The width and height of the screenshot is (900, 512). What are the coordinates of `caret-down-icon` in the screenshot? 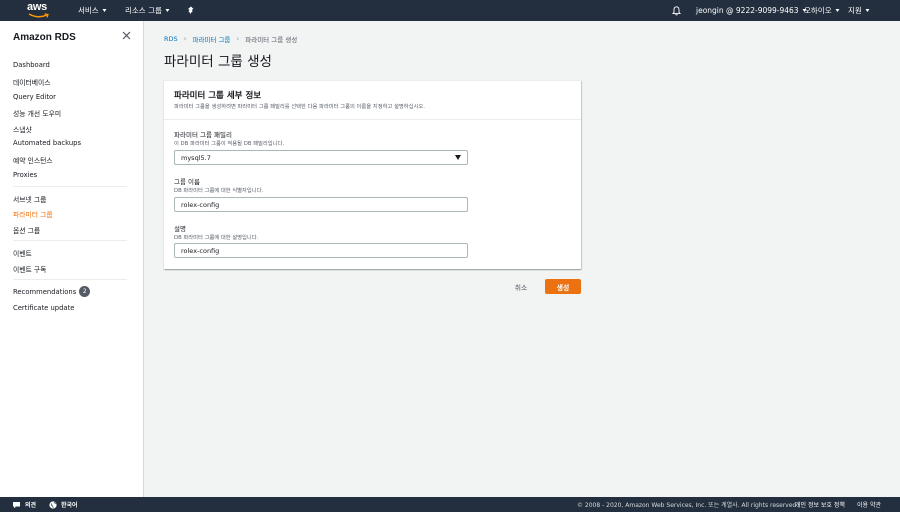 It's located at (458, 157).